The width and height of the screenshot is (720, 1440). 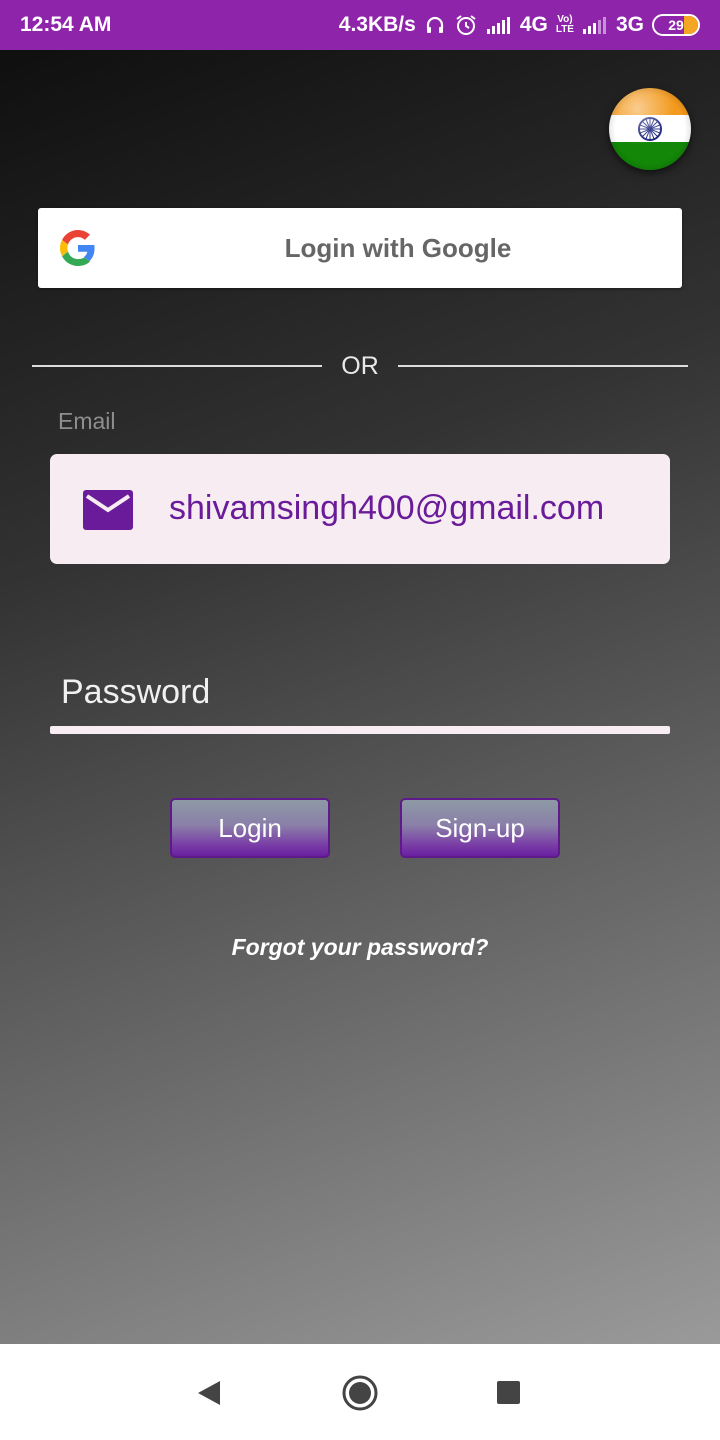 I want to click on alarm-icon, so click(x=466, y=25).